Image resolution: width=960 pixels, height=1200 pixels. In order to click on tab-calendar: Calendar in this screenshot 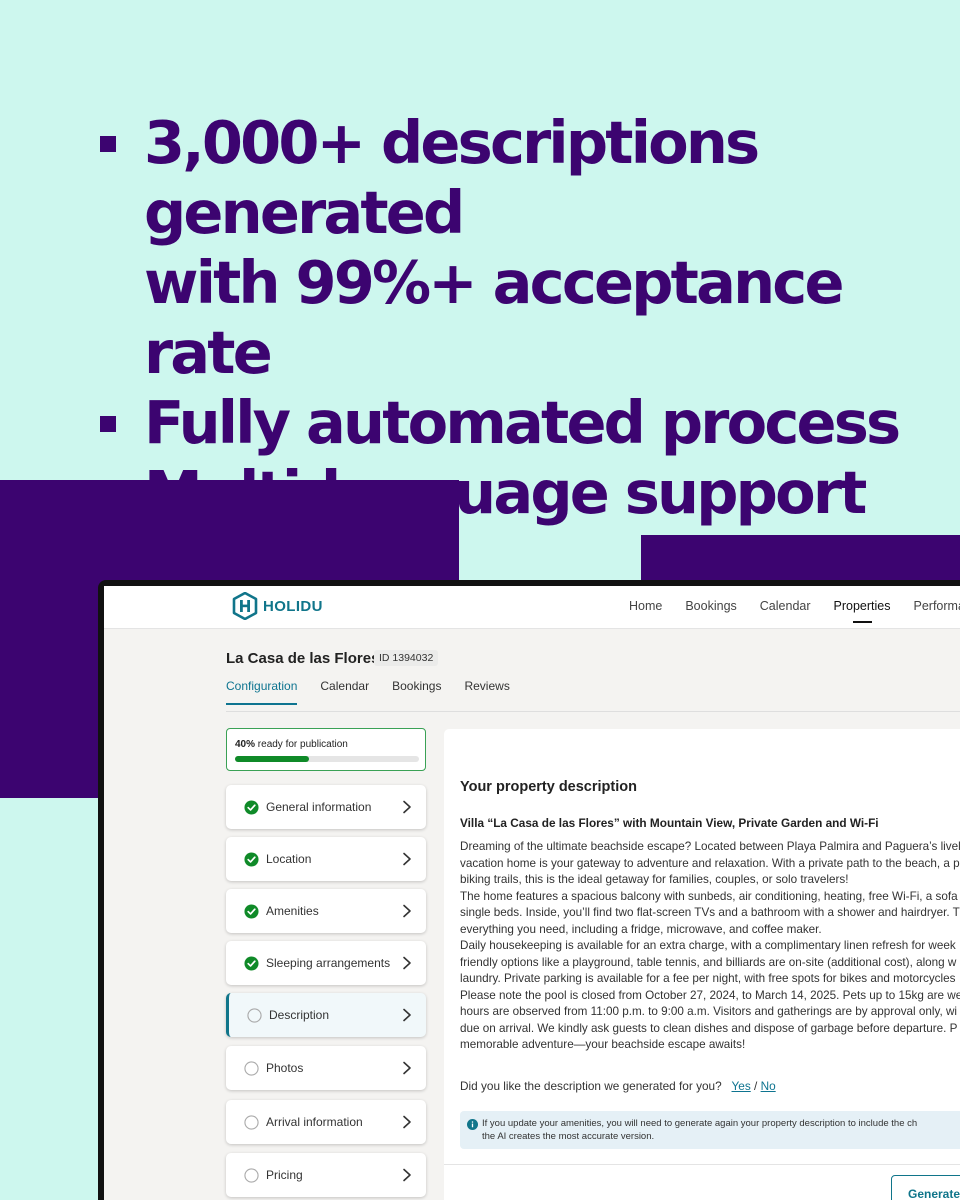, I will do `click(344, 692)`.